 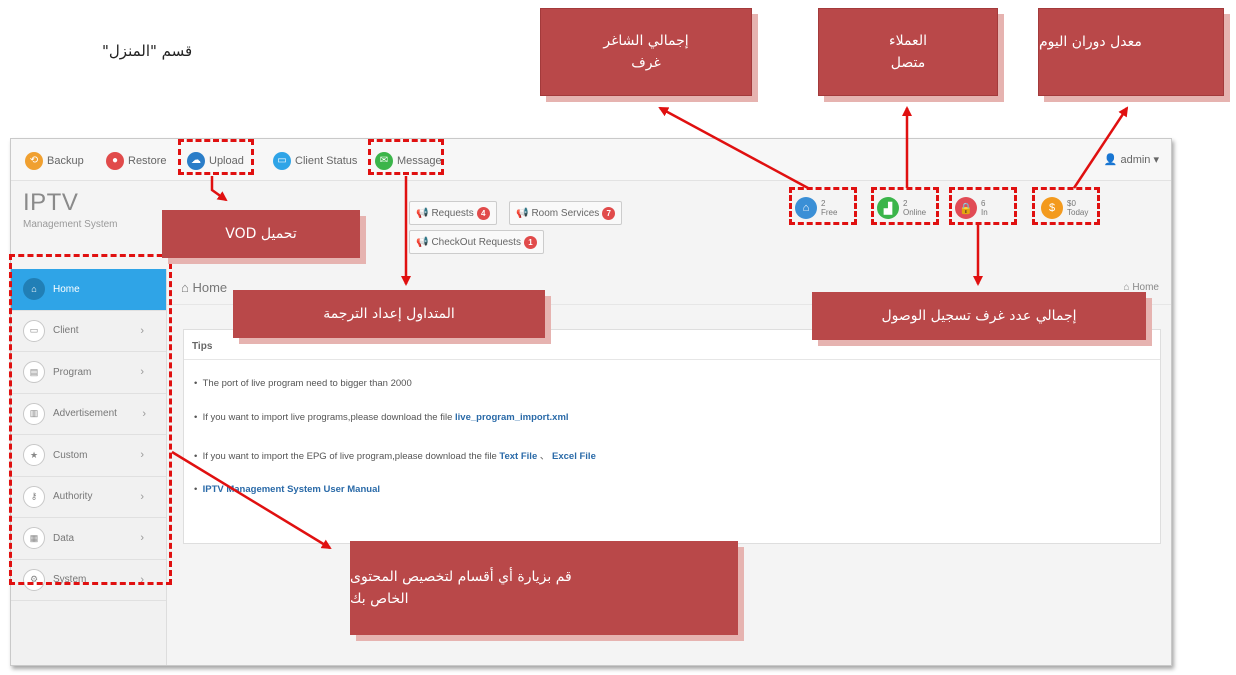 I want to click on bar-chart-icon: ▦, so click(x=34, y=538).